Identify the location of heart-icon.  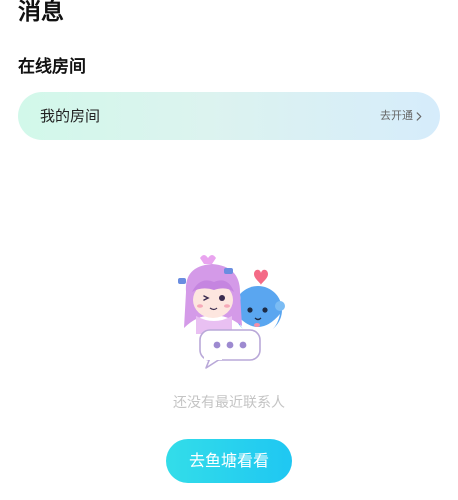
(261, 277).